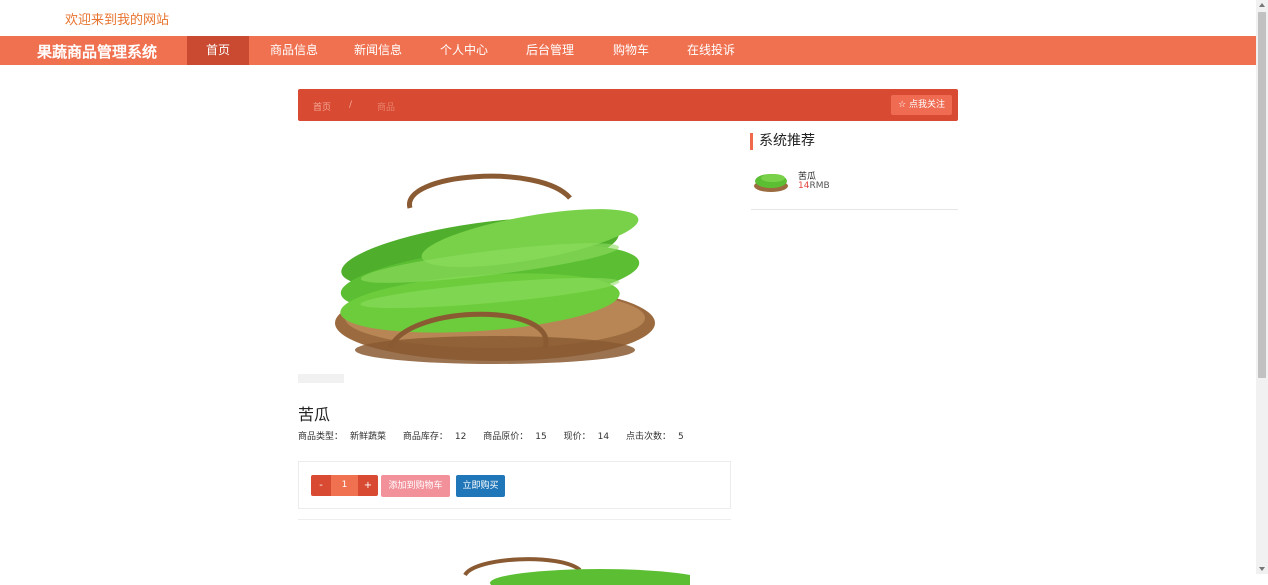 The height and width of the screenshot is (585, 1268). I want to click on scroll-up-arrow-icon, so click(1262, 5).